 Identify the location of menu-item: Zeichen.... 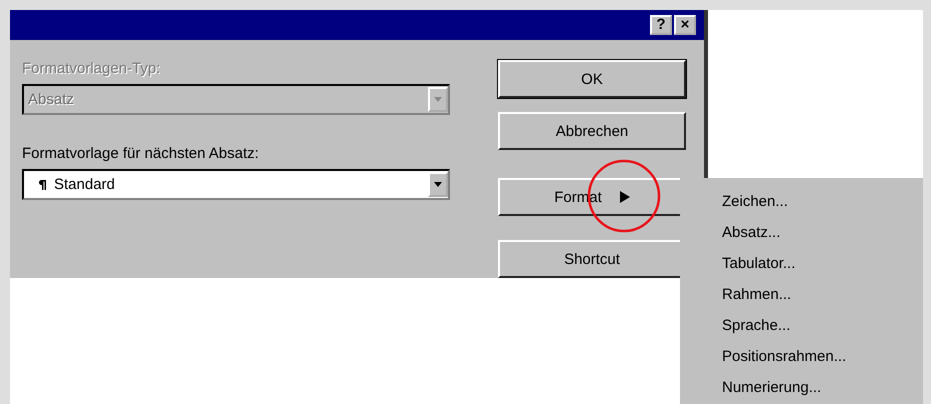
(822, 201).